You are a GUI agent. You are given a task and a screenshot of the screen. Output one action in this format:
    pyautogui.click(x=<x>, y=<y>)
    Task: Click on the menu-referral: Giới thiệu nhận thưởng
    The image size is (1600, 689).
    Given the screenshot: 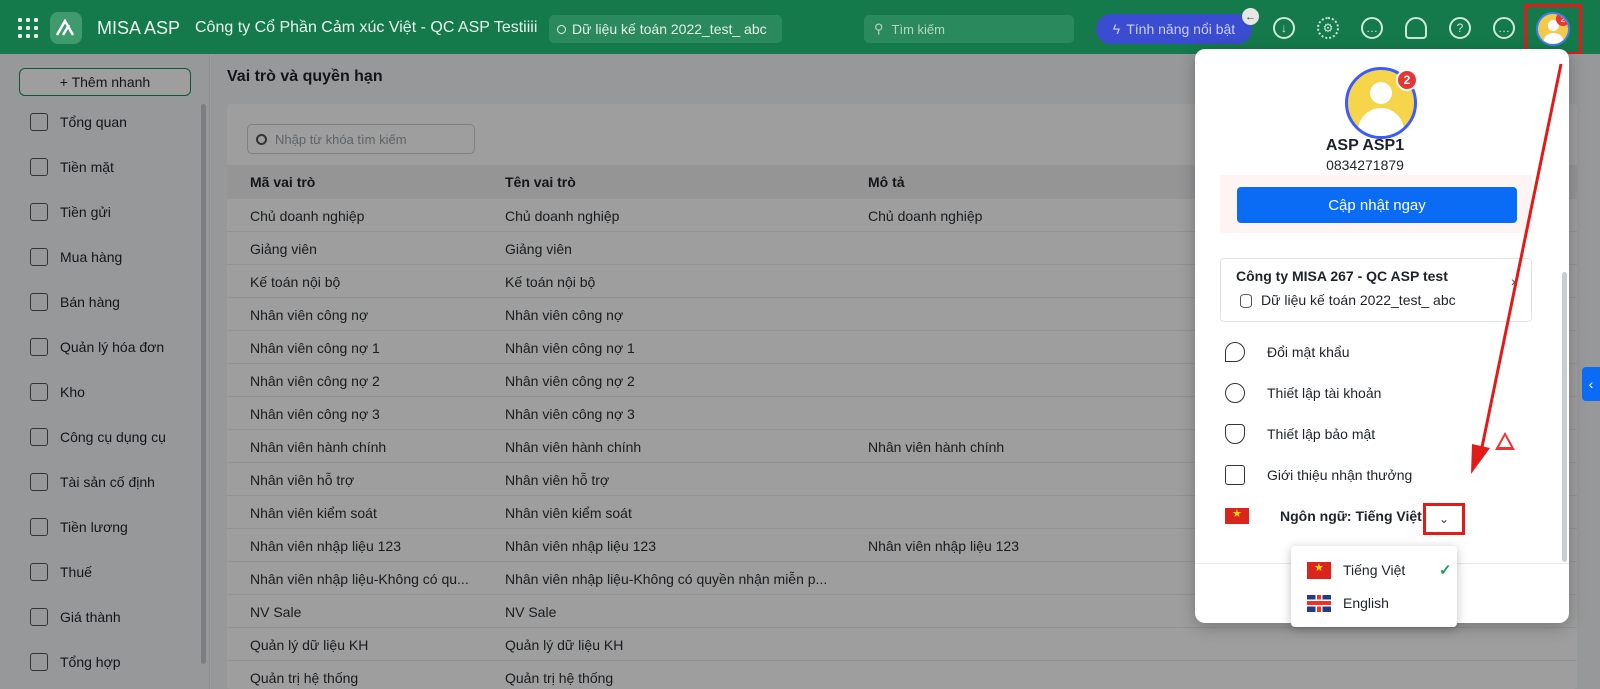 What is the action you would take?
    pyautogui.click(x=1318, y=475)
    